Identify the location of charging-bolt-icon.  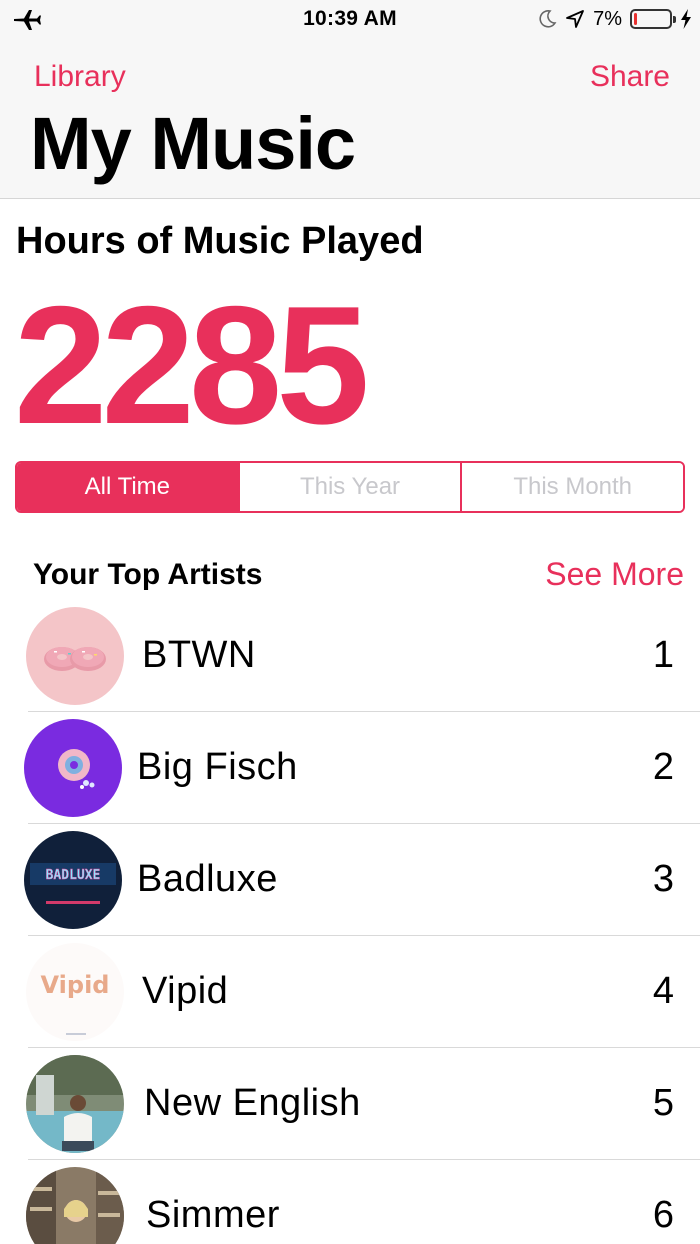
(686, 19).